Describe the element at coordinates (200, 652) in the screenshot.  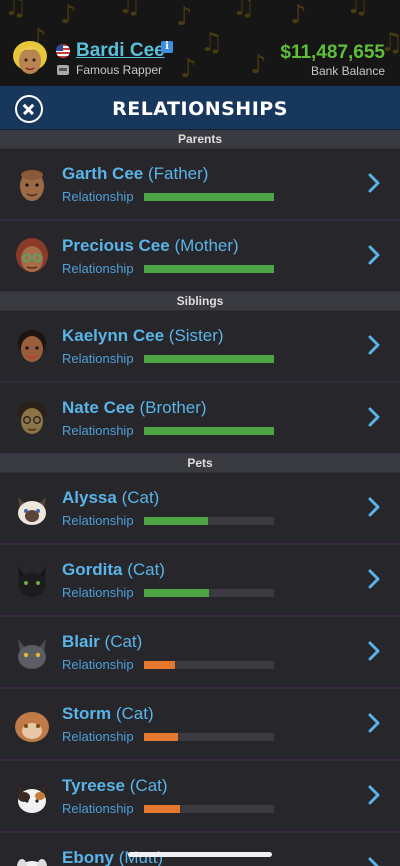
I see `relationship-row: Blair (Cat) Relationship` at that location.